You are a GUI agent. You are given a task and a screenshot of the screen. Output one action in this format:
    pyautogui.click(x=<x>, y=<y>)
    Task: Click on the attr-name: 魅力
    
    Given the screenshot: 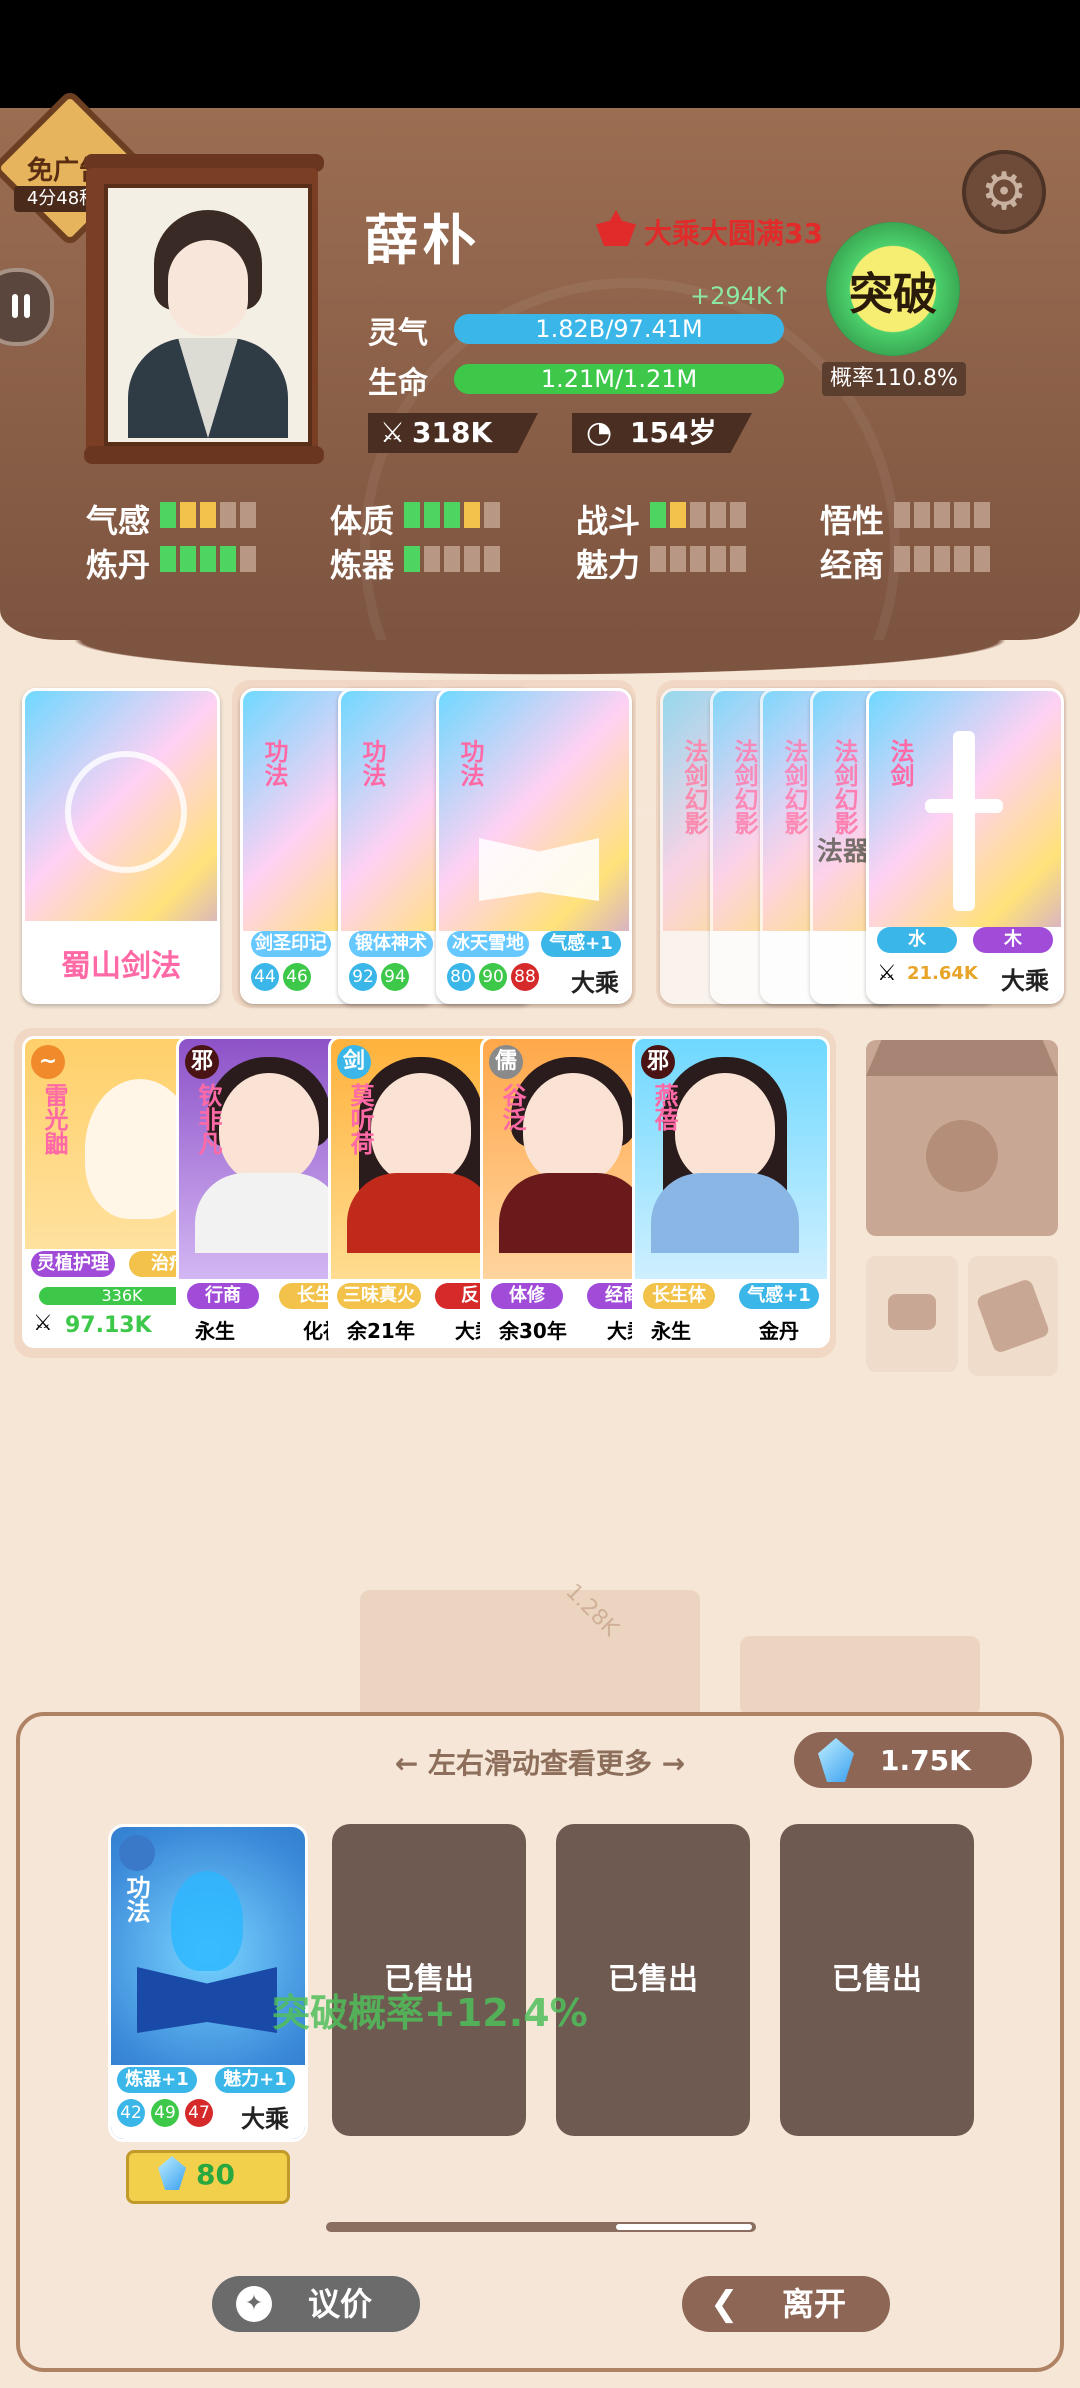 What is the action you would take?
    pyautogui.click(x=608, y=565)
    